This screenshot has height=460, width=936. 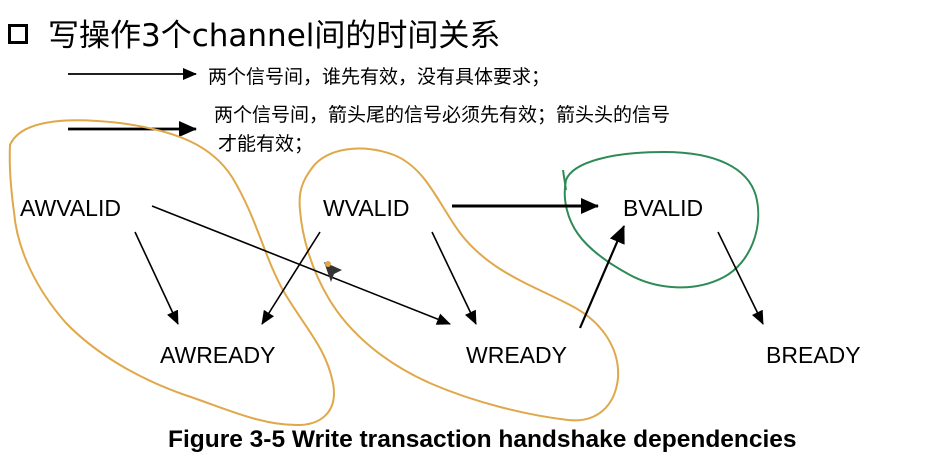 I want to click on arrow-wvalid-to-wready, so click(x=454, y=278).